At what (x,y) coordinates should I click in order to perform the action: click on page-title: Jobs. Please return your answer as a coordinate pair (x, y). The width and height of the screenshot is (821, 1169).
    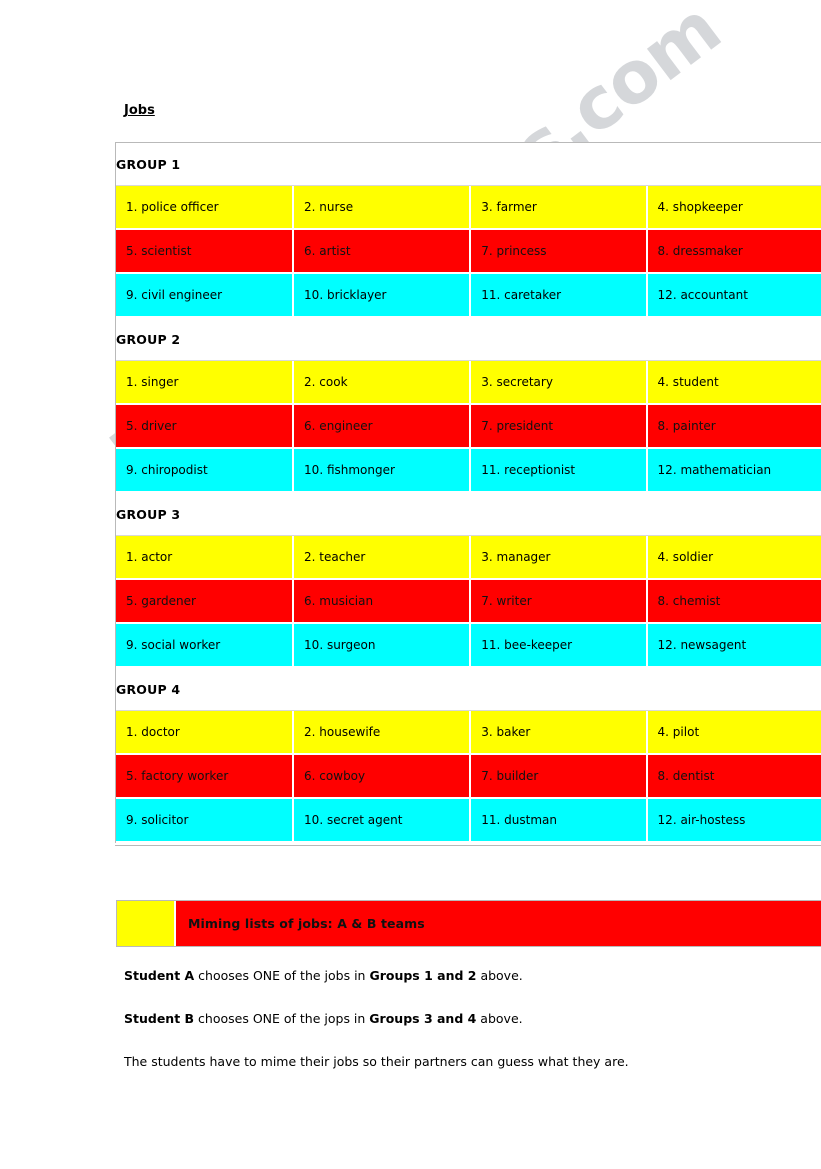
    Looking at the image, I should click on (139, 110).